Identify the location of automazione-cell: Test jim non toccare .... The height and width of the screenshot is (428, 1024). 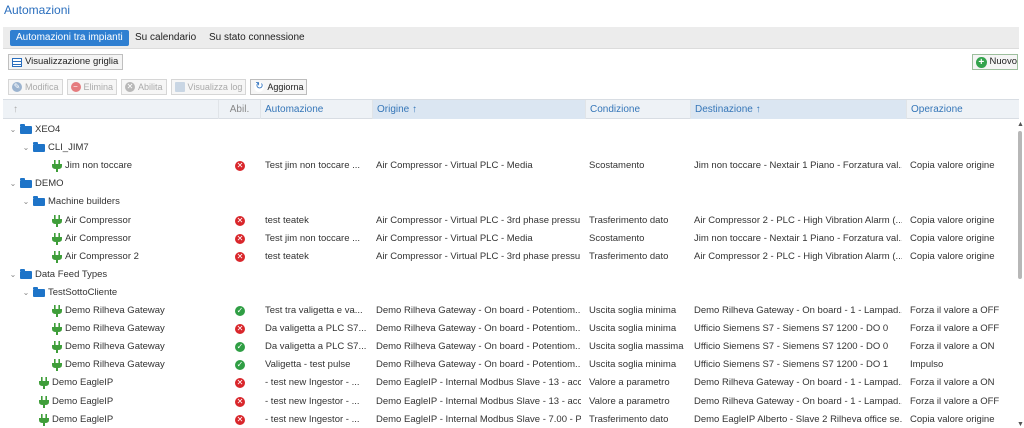
(313, 166).